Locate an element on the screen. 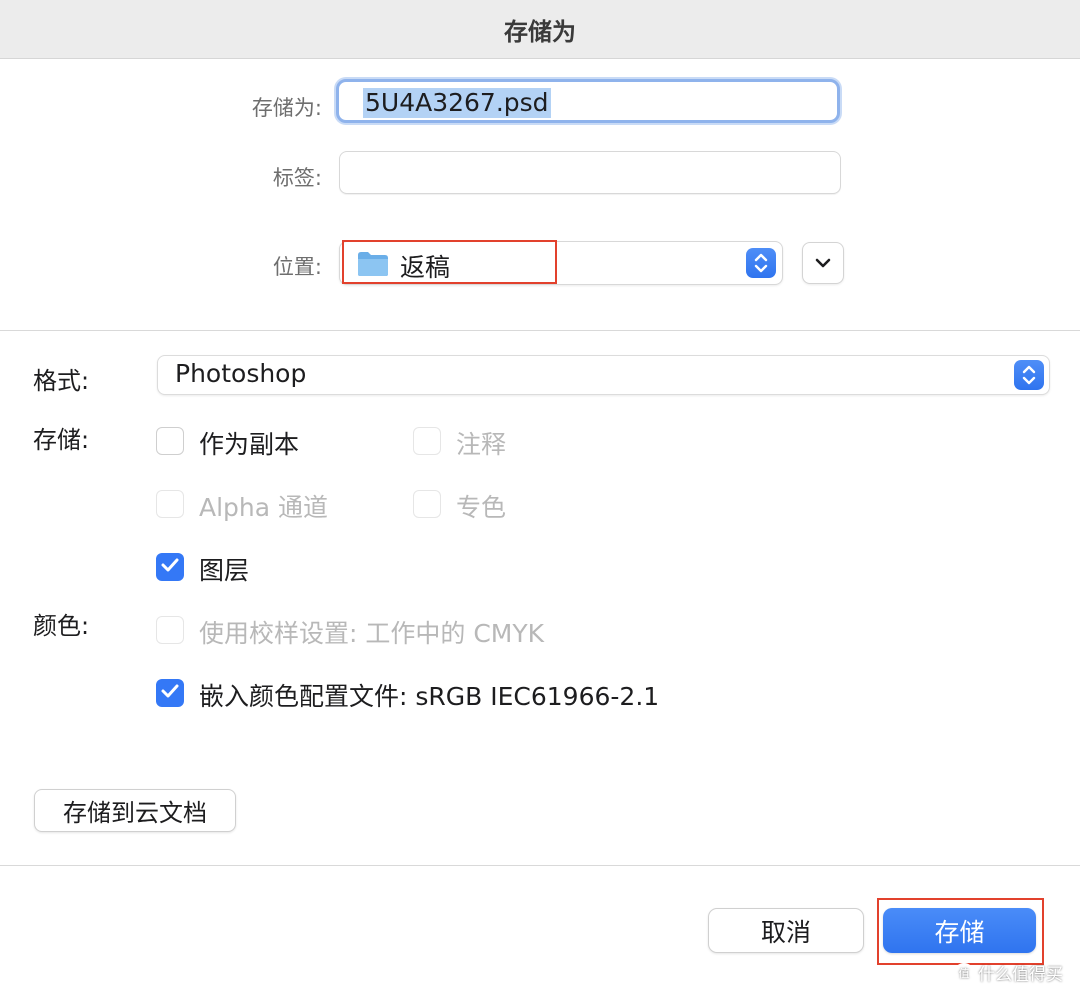  dialog-title: 存储为 is located at coordinates (540, 31).